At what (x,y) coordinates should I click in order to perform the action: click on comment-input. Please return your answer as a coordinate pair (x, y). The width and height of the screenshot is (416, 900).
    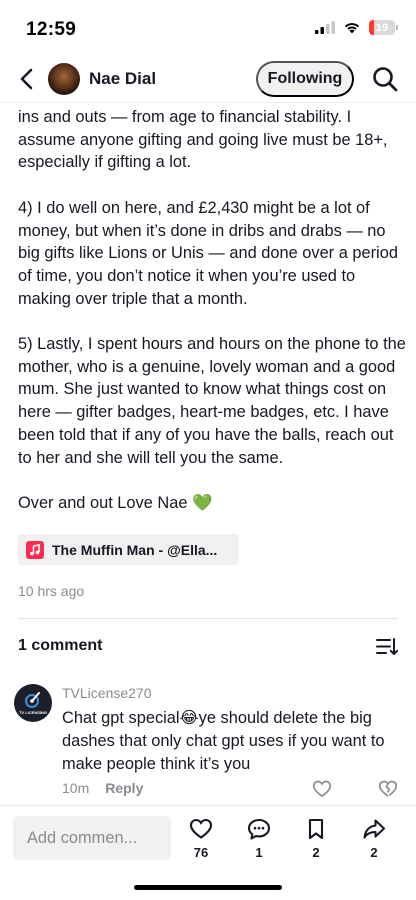
    Looking at the image, I should click on (92, 838).